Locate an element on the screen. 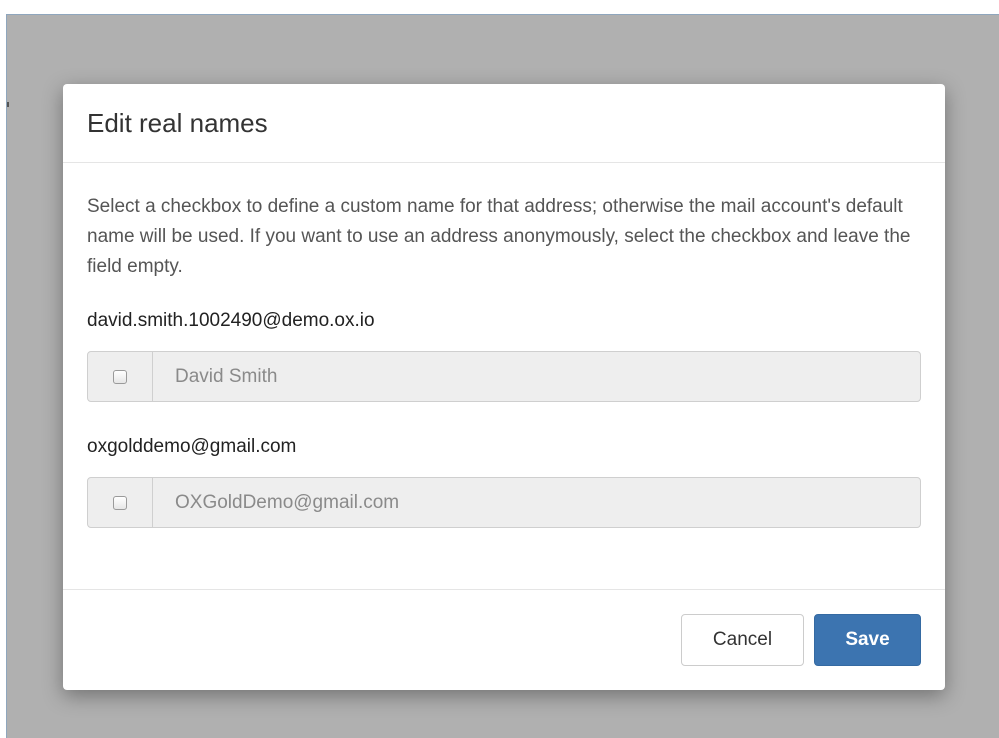 Image resolution: width=999 pixels, height=738 pixels. address-label-2: oxgolddemo@gmail.com is located at coordinates (192, 446).